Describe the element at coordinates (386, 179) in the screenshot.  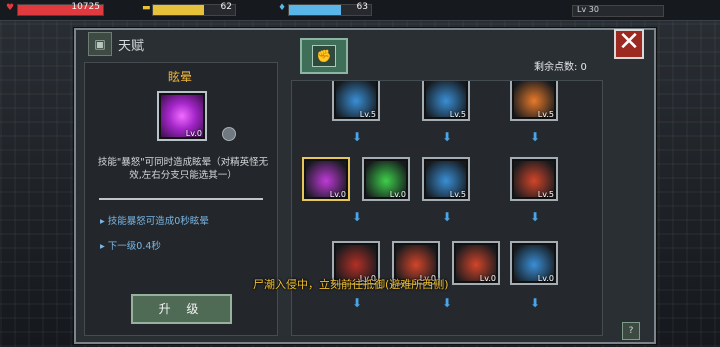
I see `green-rage-skill-node: Lv.0` at that location.